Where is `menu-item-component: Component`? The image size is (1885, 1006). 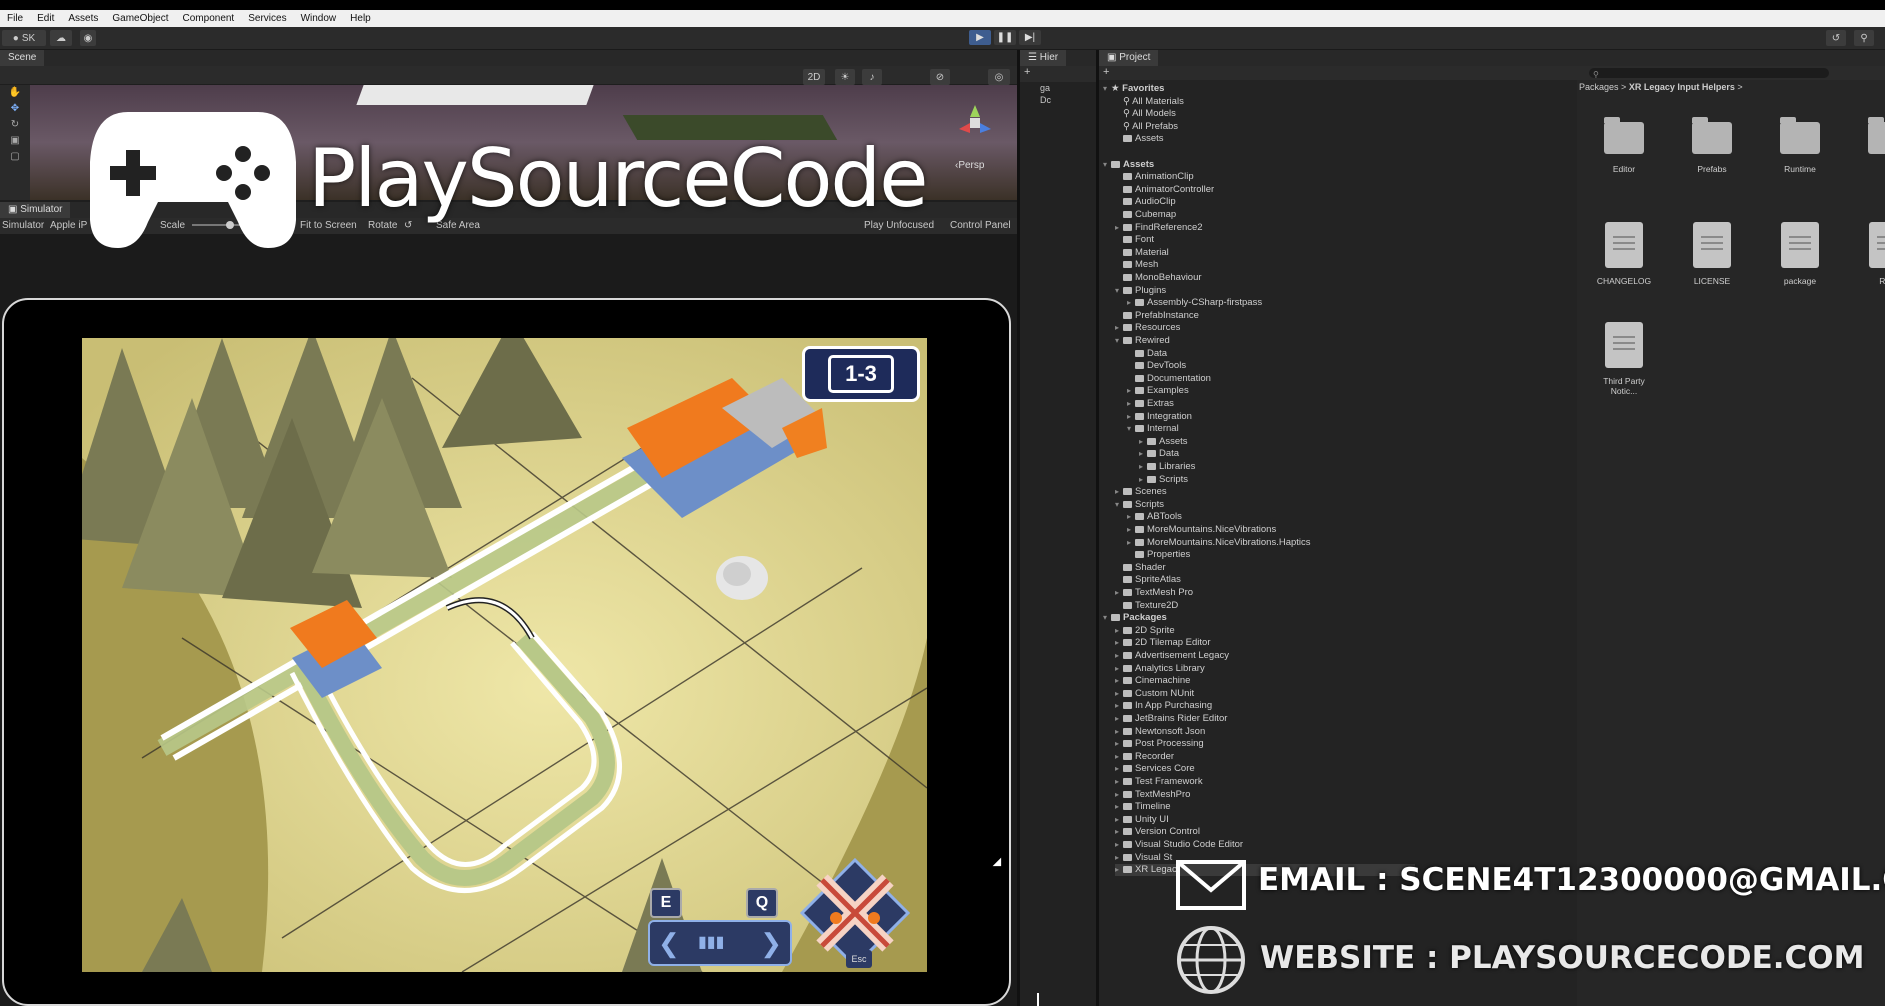
menu-item-component: Component is located at coordinates (209, 18).